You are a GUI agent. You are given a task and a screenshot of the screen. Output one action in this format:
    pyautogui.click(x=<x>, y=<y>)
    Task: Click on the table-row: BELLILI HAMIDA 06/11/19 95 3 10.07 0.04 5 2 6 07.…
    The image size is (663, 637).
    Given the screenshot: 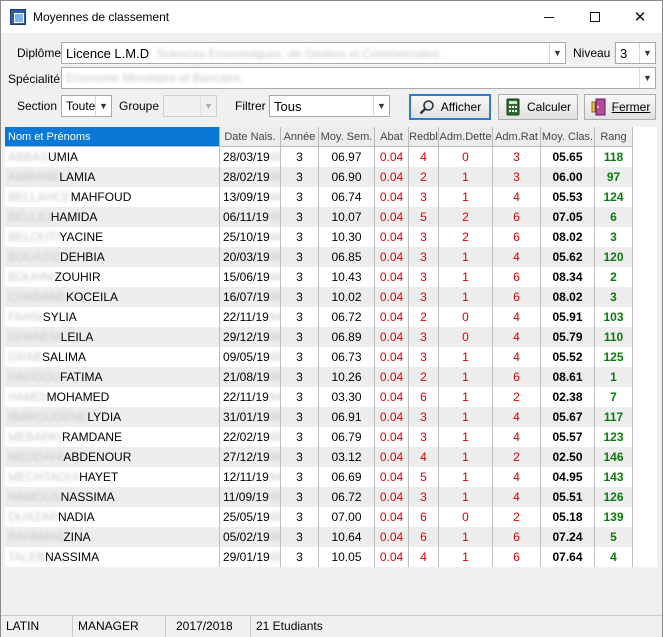 What is the action you would take?
    pyautogui.click(x=319, y=217)
    